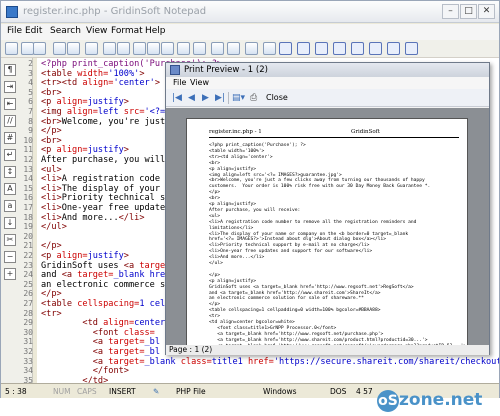 The height and width of the screenshot is (416, 500). Describe the element at coordinates (231, 228) in the screenshot. I see `page-text-line: limitations</li>` at that location.